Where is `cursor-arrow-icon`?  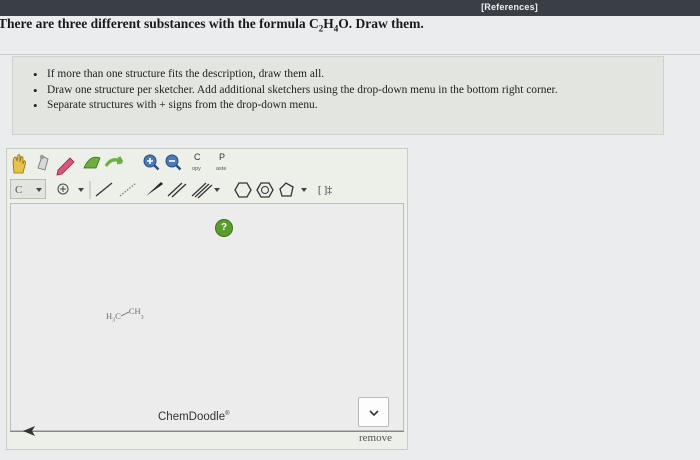
cursor-arrow-icon is located at coordinates (29, 431).